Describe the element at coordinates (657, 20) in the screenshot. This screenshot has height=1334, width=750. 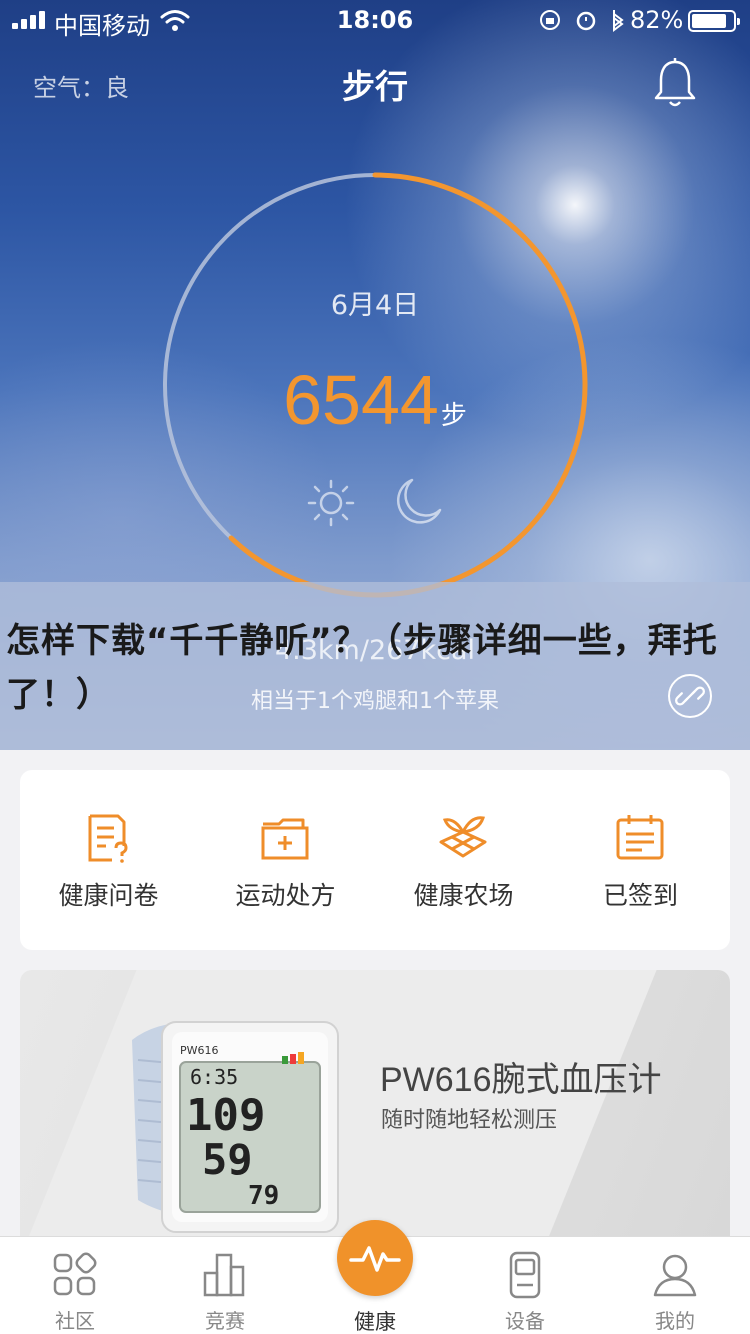
I see `battery-percent: 82%` at that location.